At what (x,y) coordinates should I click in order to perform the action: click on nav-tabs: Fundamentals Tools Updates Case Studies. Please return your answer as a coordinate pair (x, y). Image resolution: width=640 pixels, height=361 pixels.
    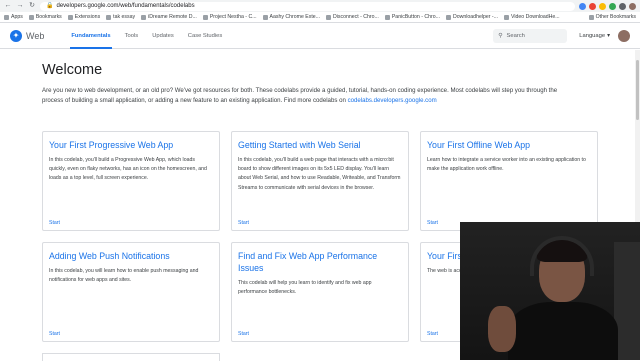
    Looking at the image, I should click on (146, 36).